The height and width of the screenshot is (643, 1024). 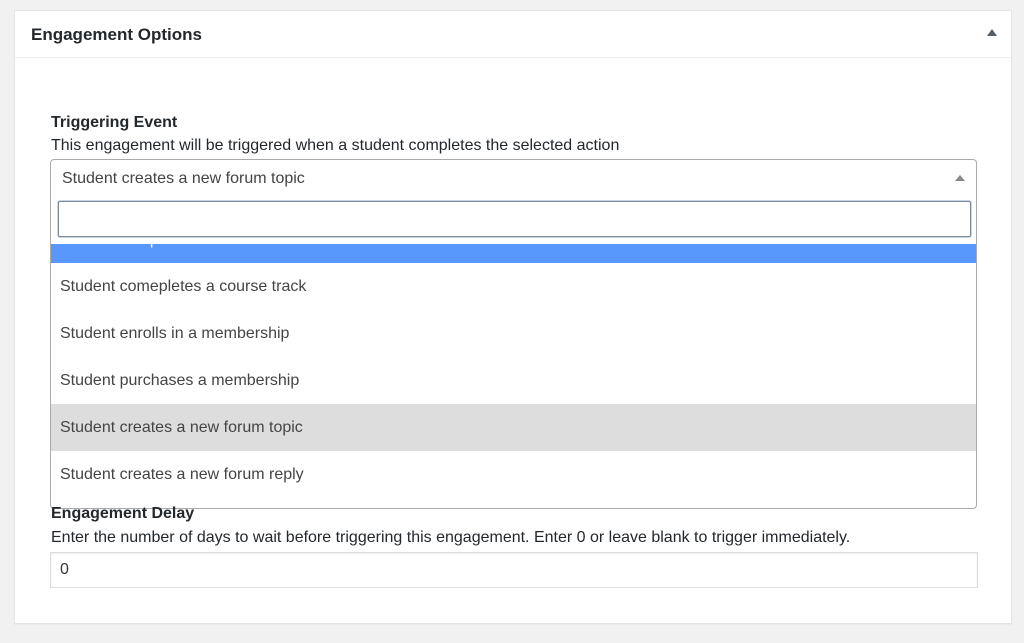 I want to click on option-completes-course-track: Student comepletes a course track, so click(x=513, y=286).